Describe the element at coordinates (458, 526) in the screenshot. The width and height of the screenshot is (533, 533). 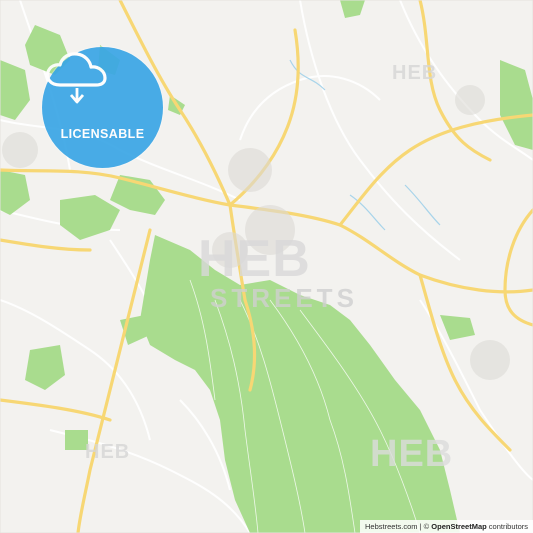
I see `attribution-osm-link: OpenStreetMap` at that location.